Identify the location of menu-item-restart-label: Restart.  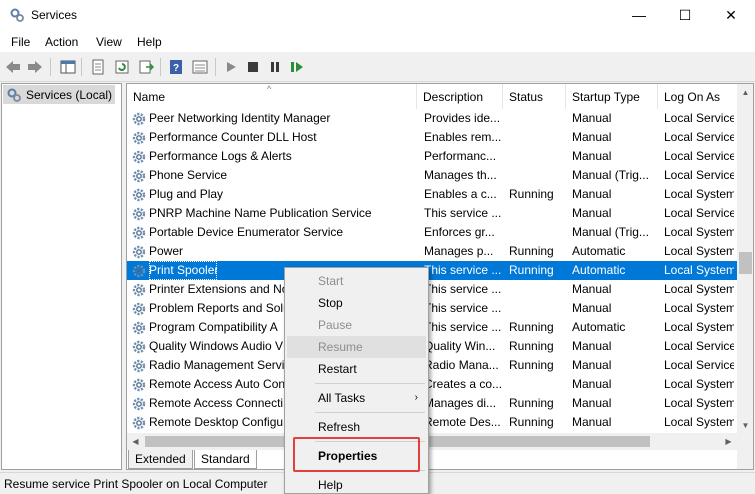
(337, 369).